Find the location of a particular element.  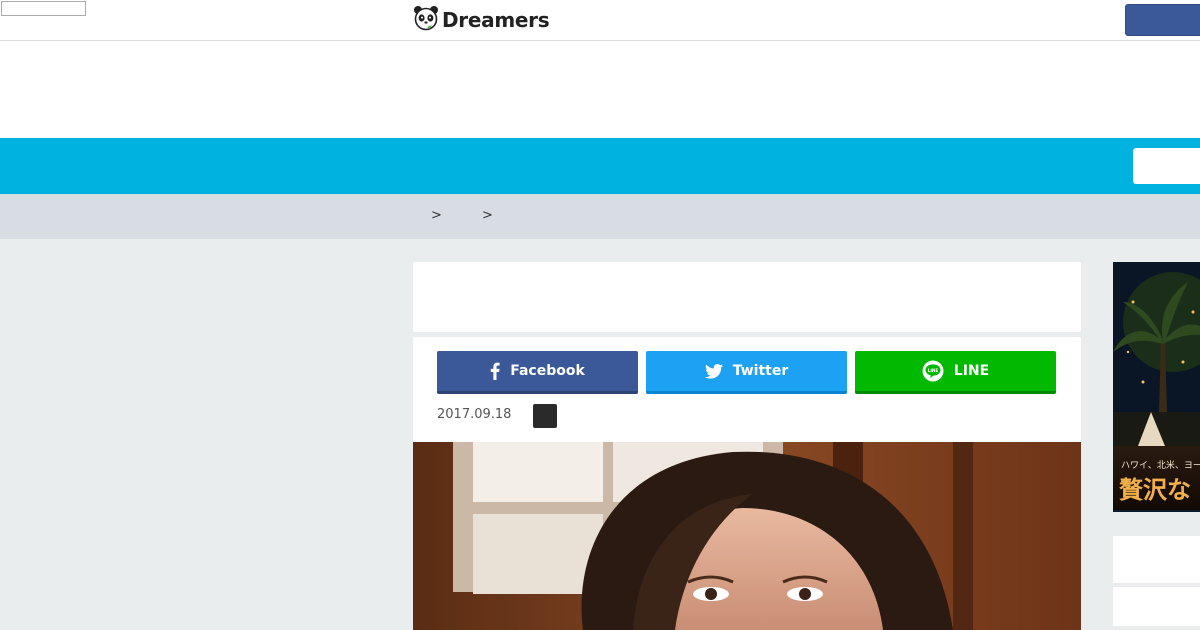

facebook-icon is located at coordinates (495, 371).